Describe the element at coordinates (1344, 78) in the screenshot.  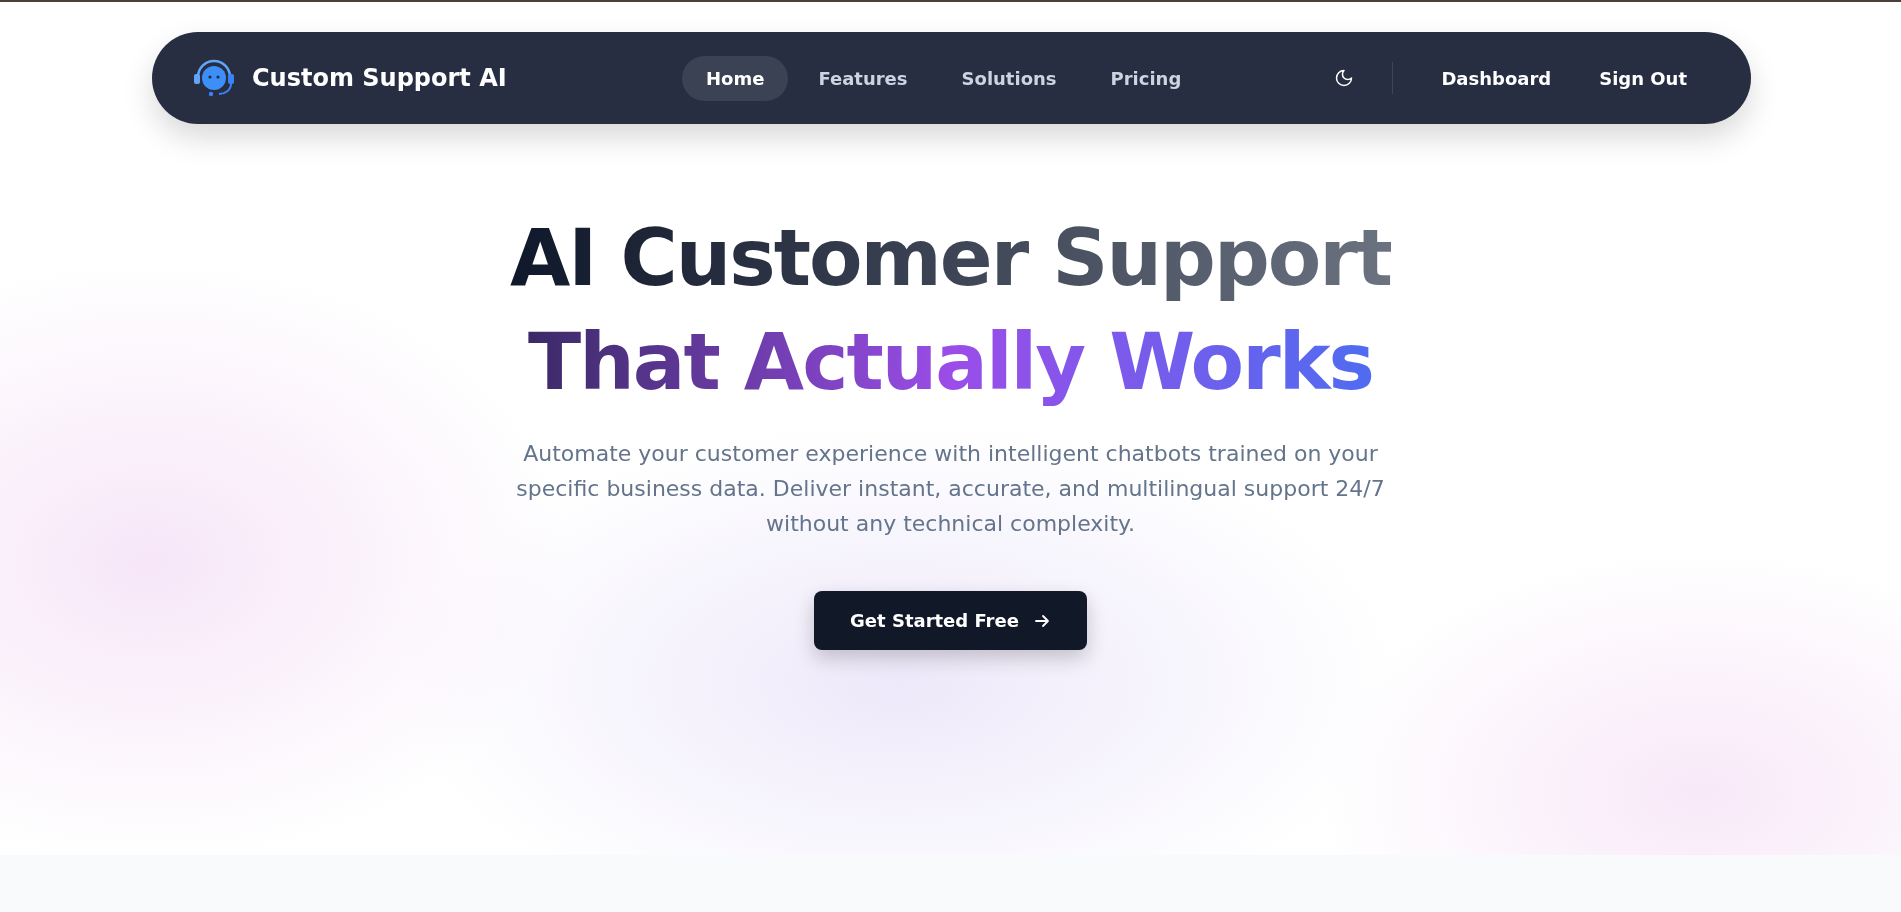
I see `moon-icon` at that location.